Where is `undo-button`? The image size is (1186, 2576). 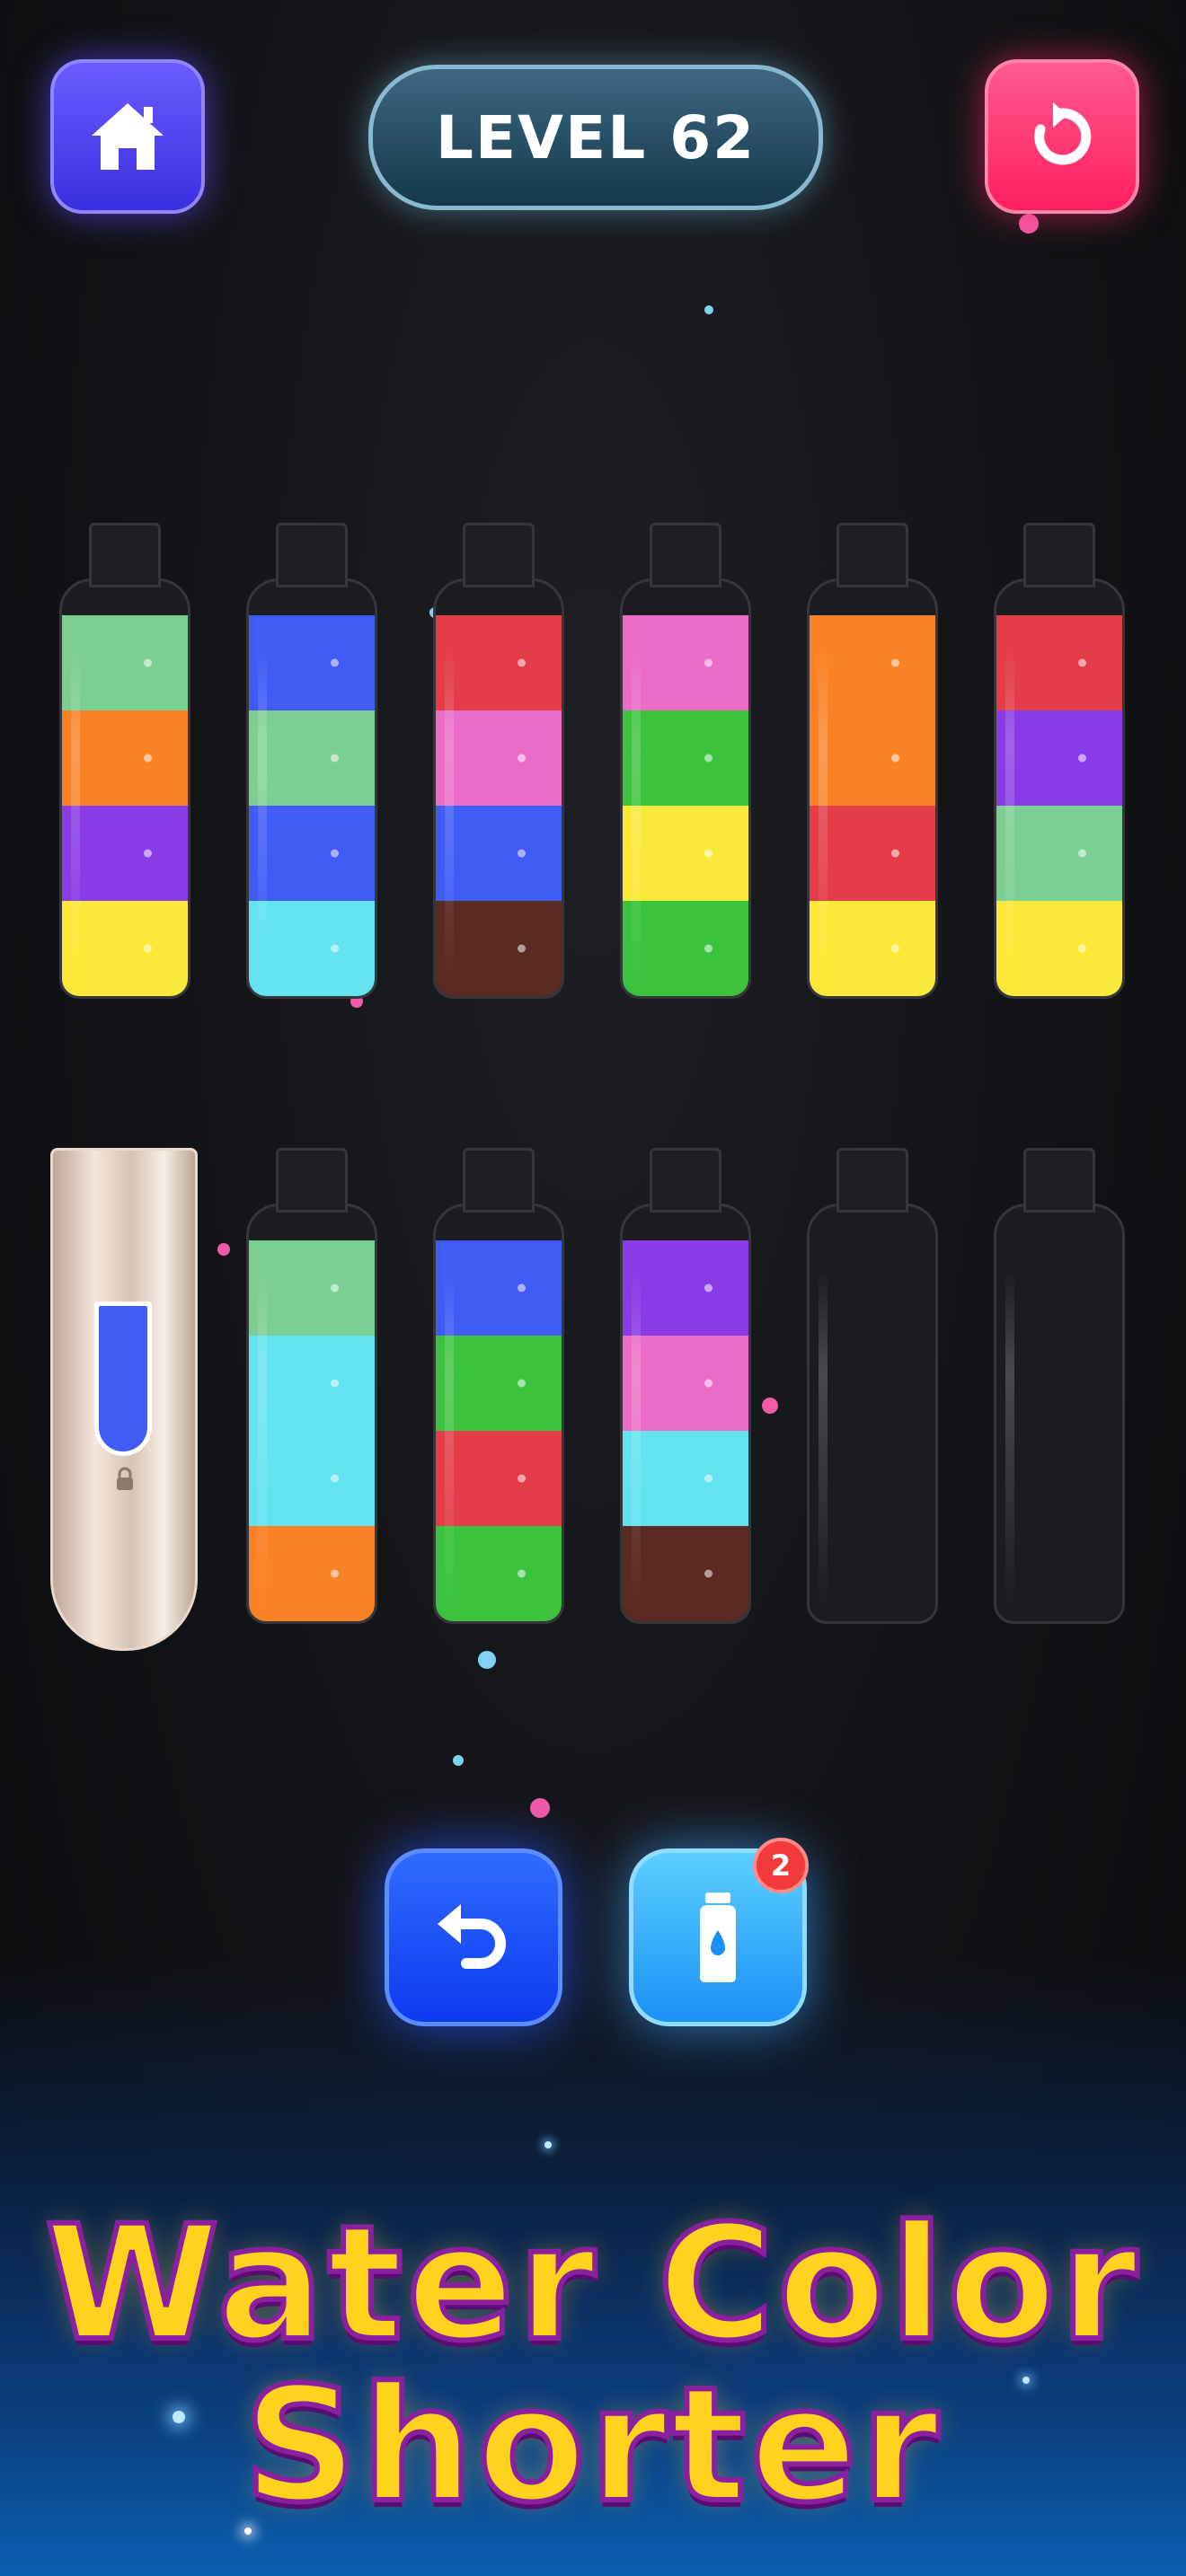
undo-button is located at coordinates (473, 1937).